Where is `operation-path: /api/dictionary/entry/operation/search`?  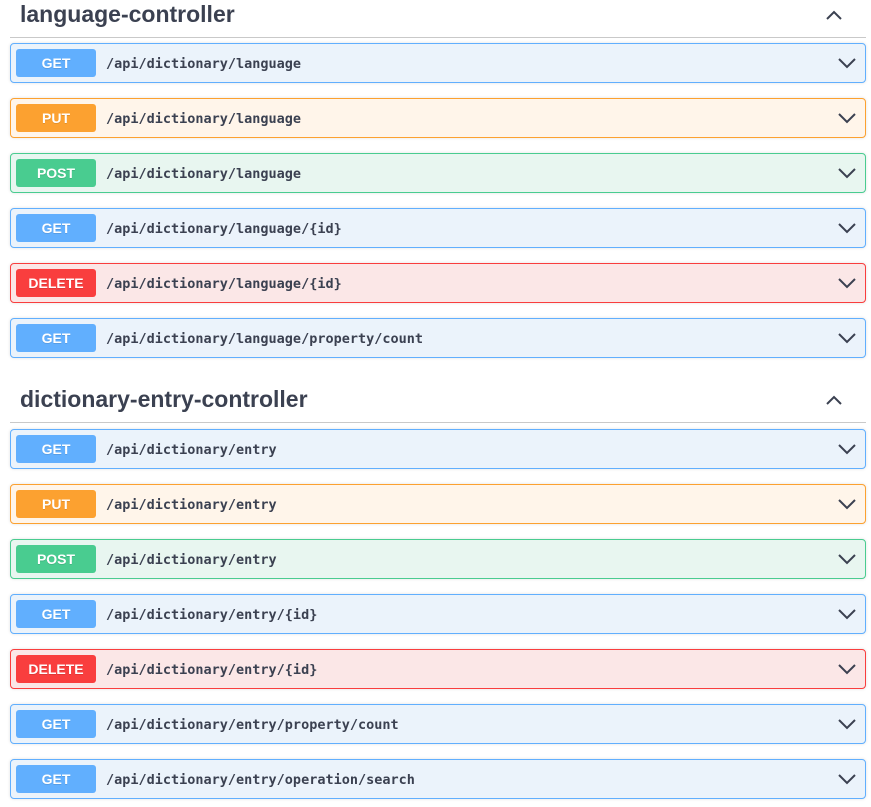 operation-path: /api/dictionary/entry/operation/search is located at coordinates (260, 780).